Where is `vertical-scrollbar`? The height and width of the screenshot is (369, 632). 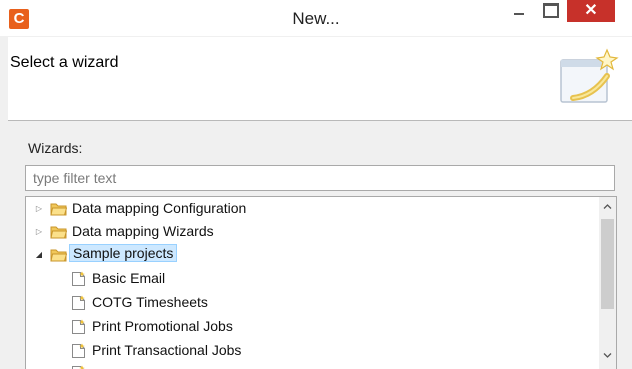 vertical-scrollbar is located at coordinates (607, 283).